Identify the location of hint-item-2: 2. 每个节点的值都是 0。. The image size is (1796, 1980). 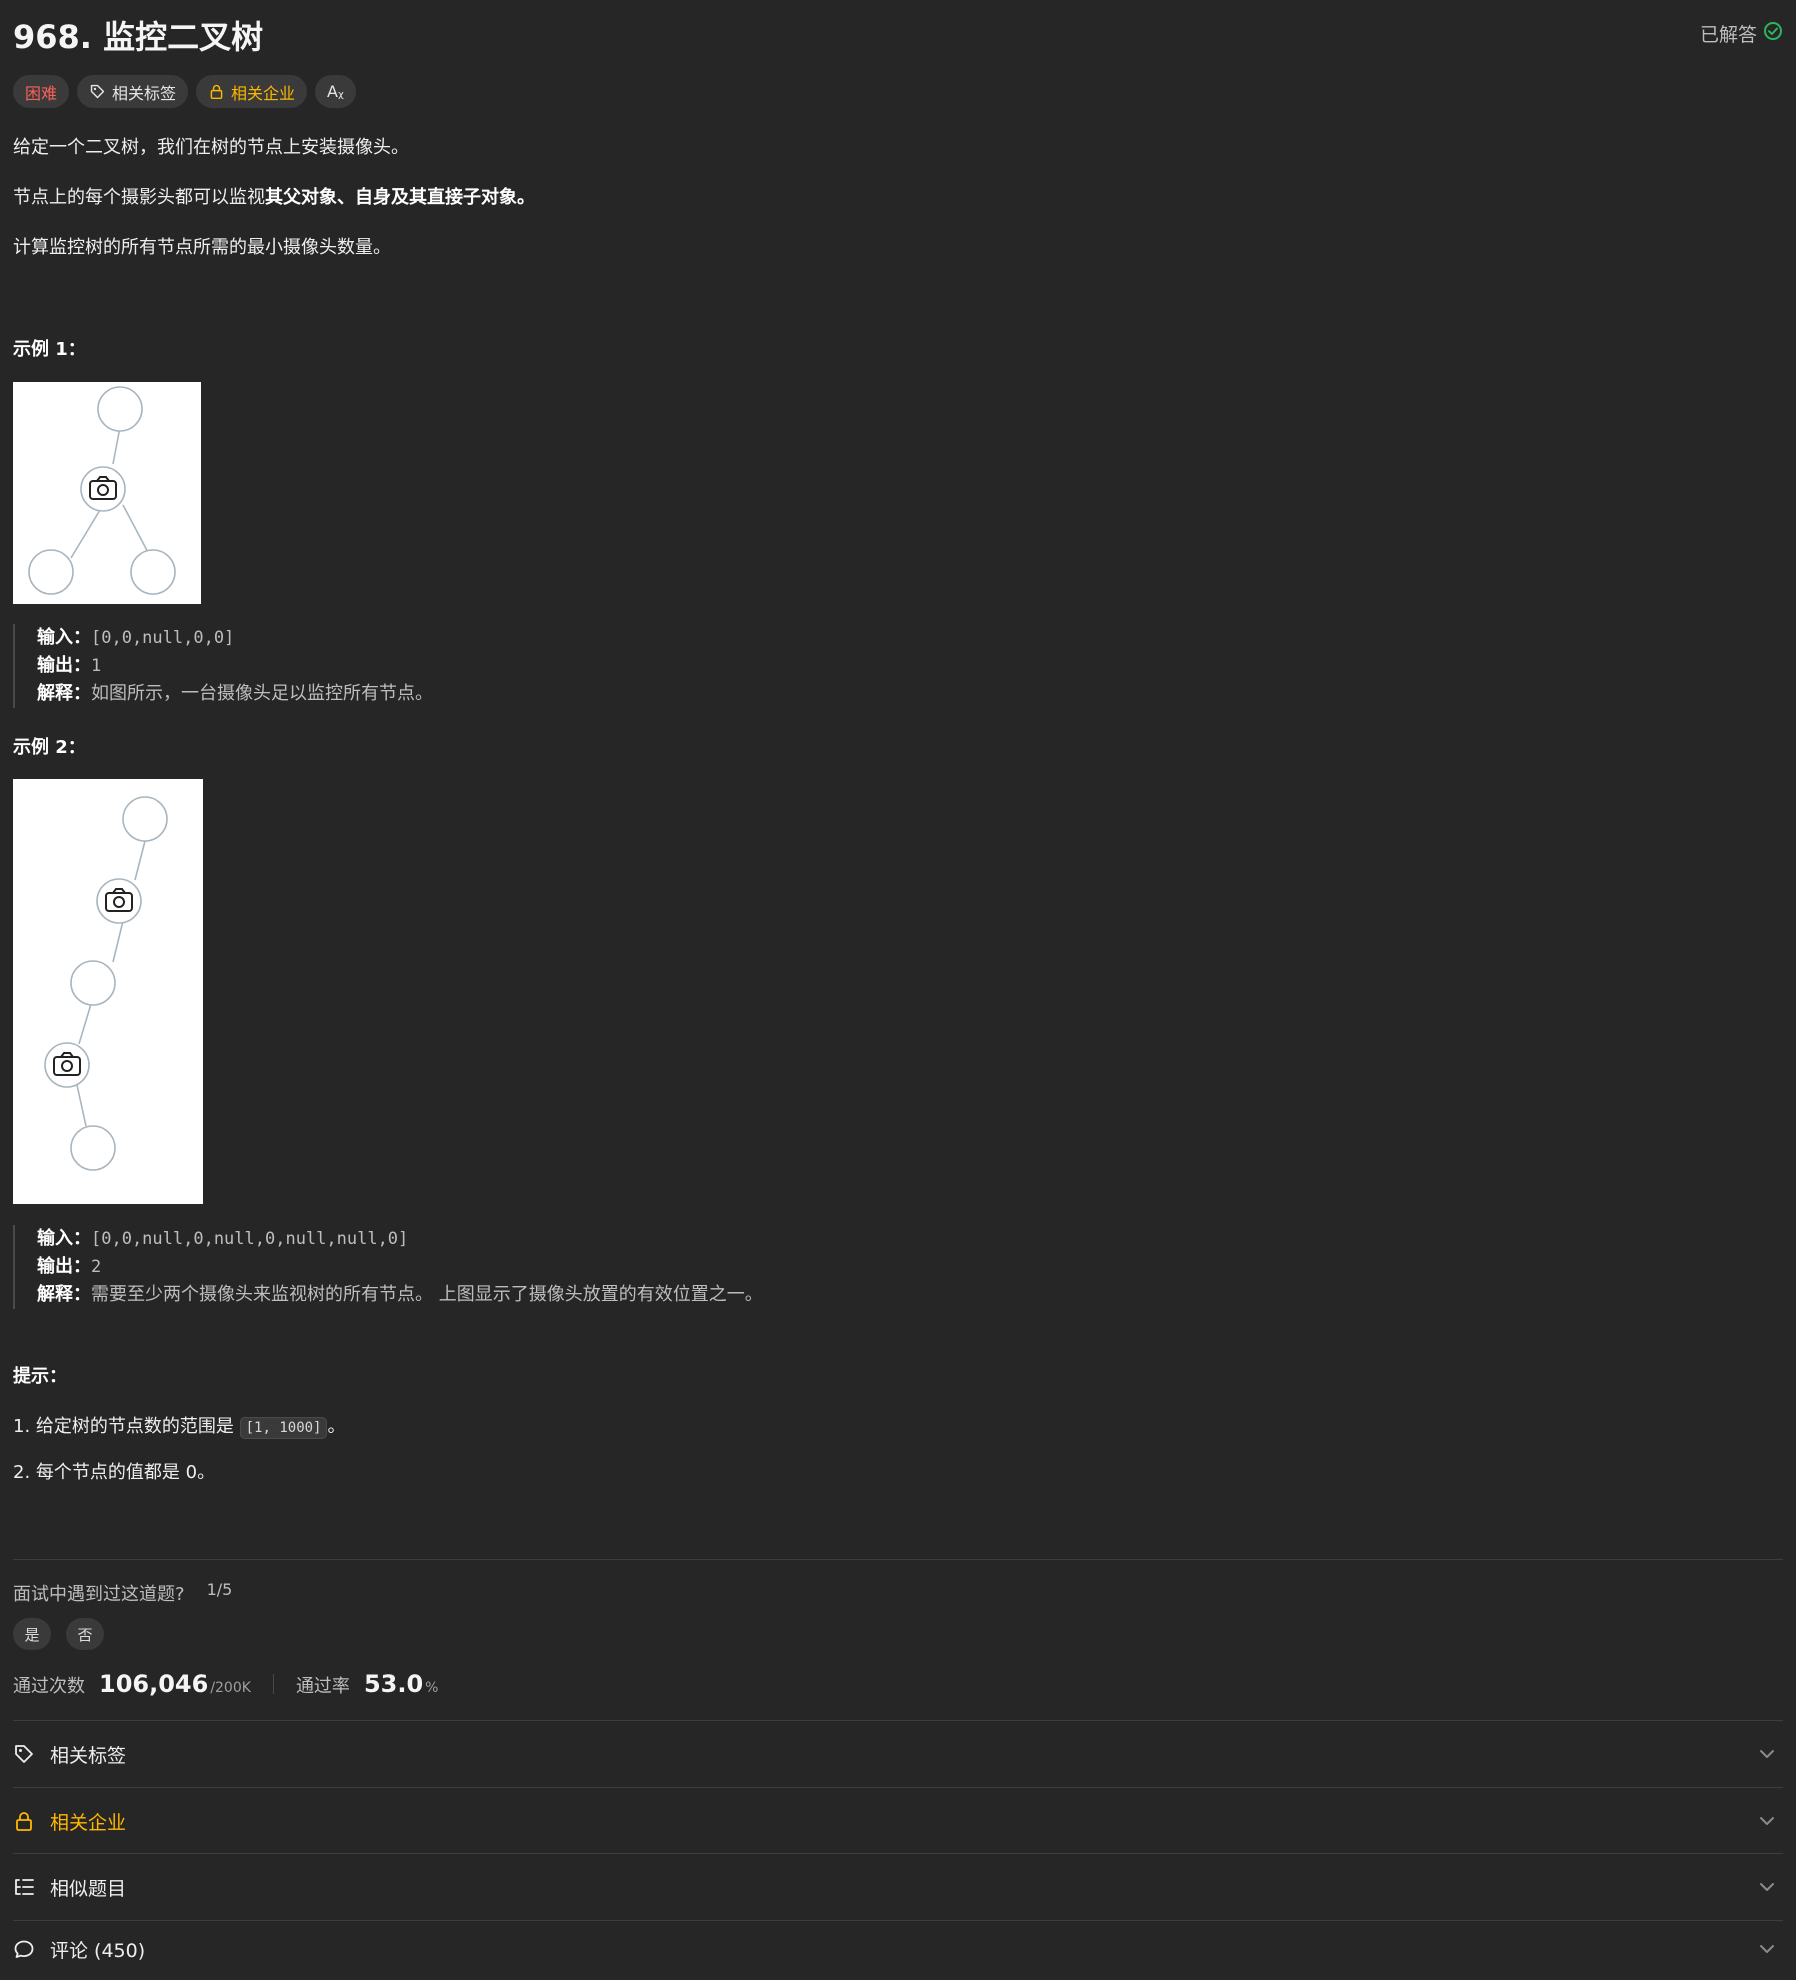
(114, 1472).